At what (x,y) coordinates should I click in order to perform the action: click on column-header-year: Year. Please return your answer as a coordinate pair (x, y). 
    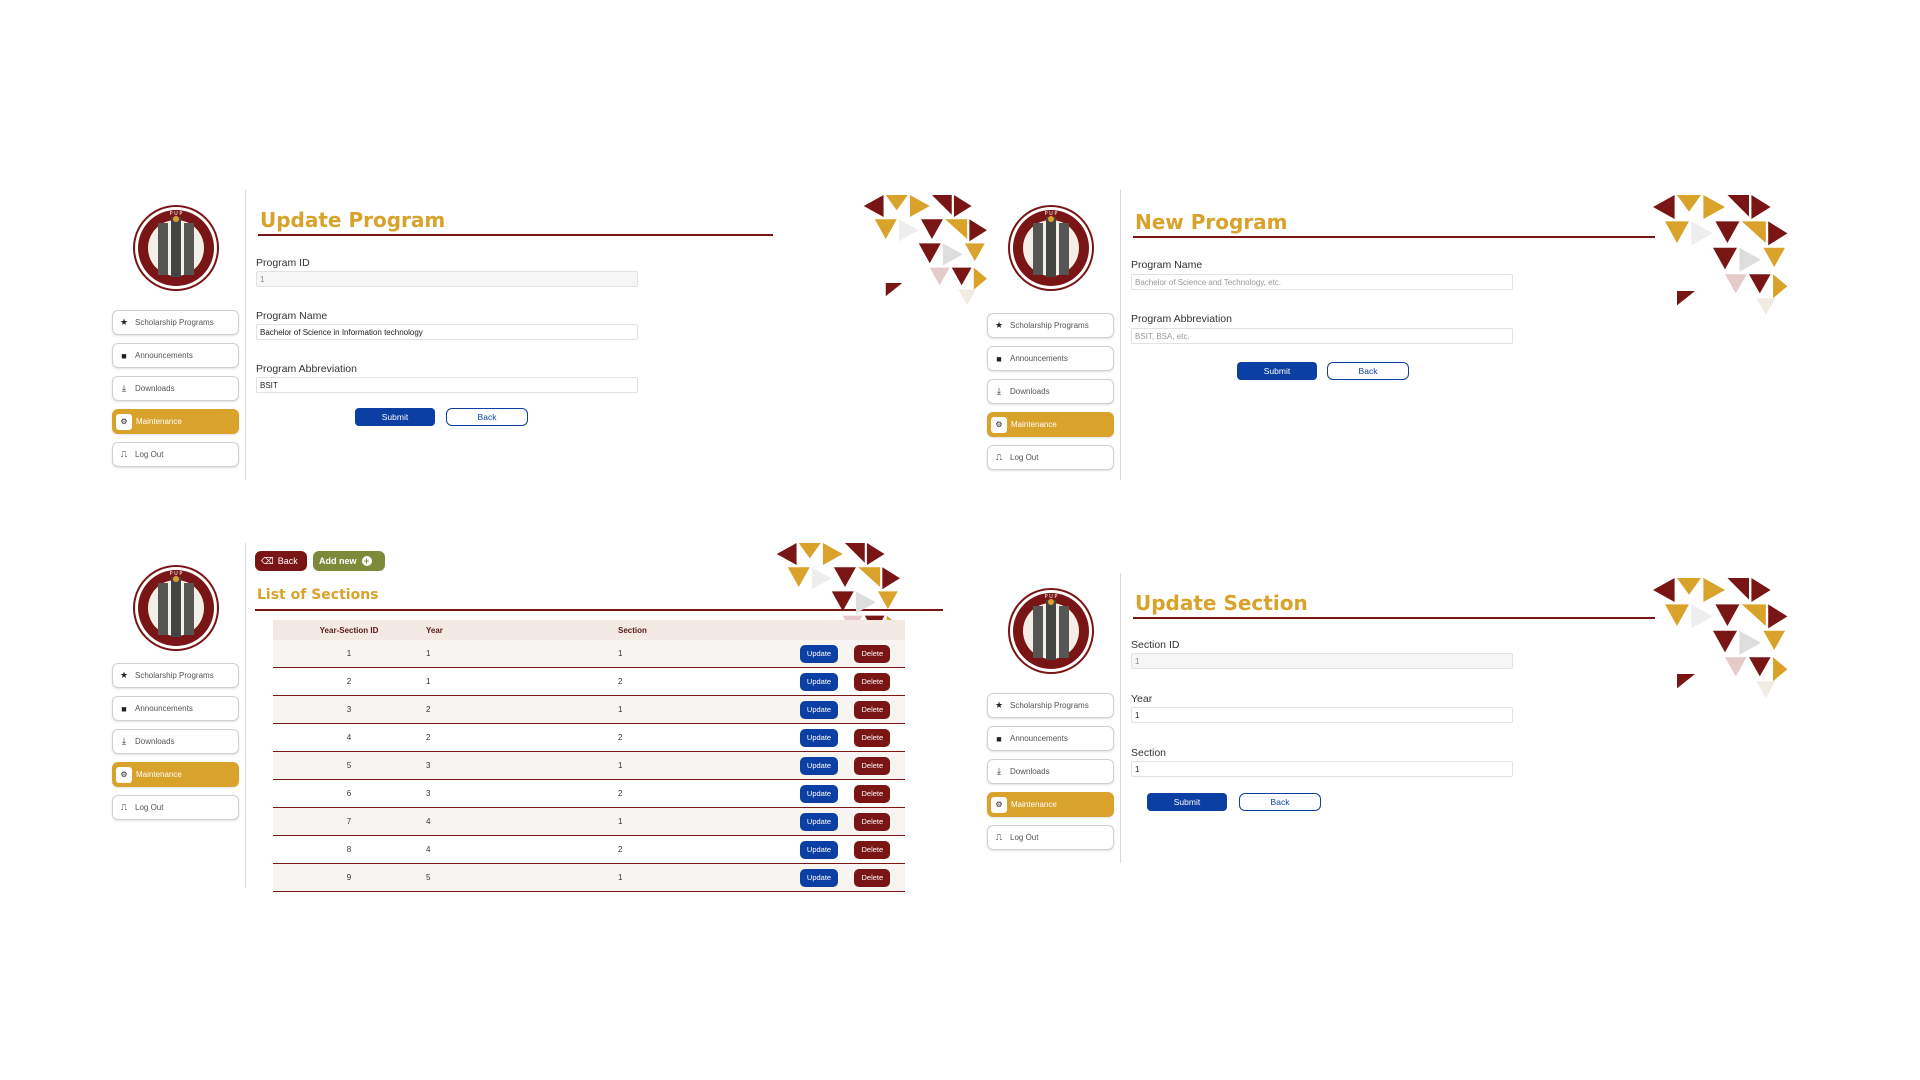
    Looking at the image, I should click on (521, 630).